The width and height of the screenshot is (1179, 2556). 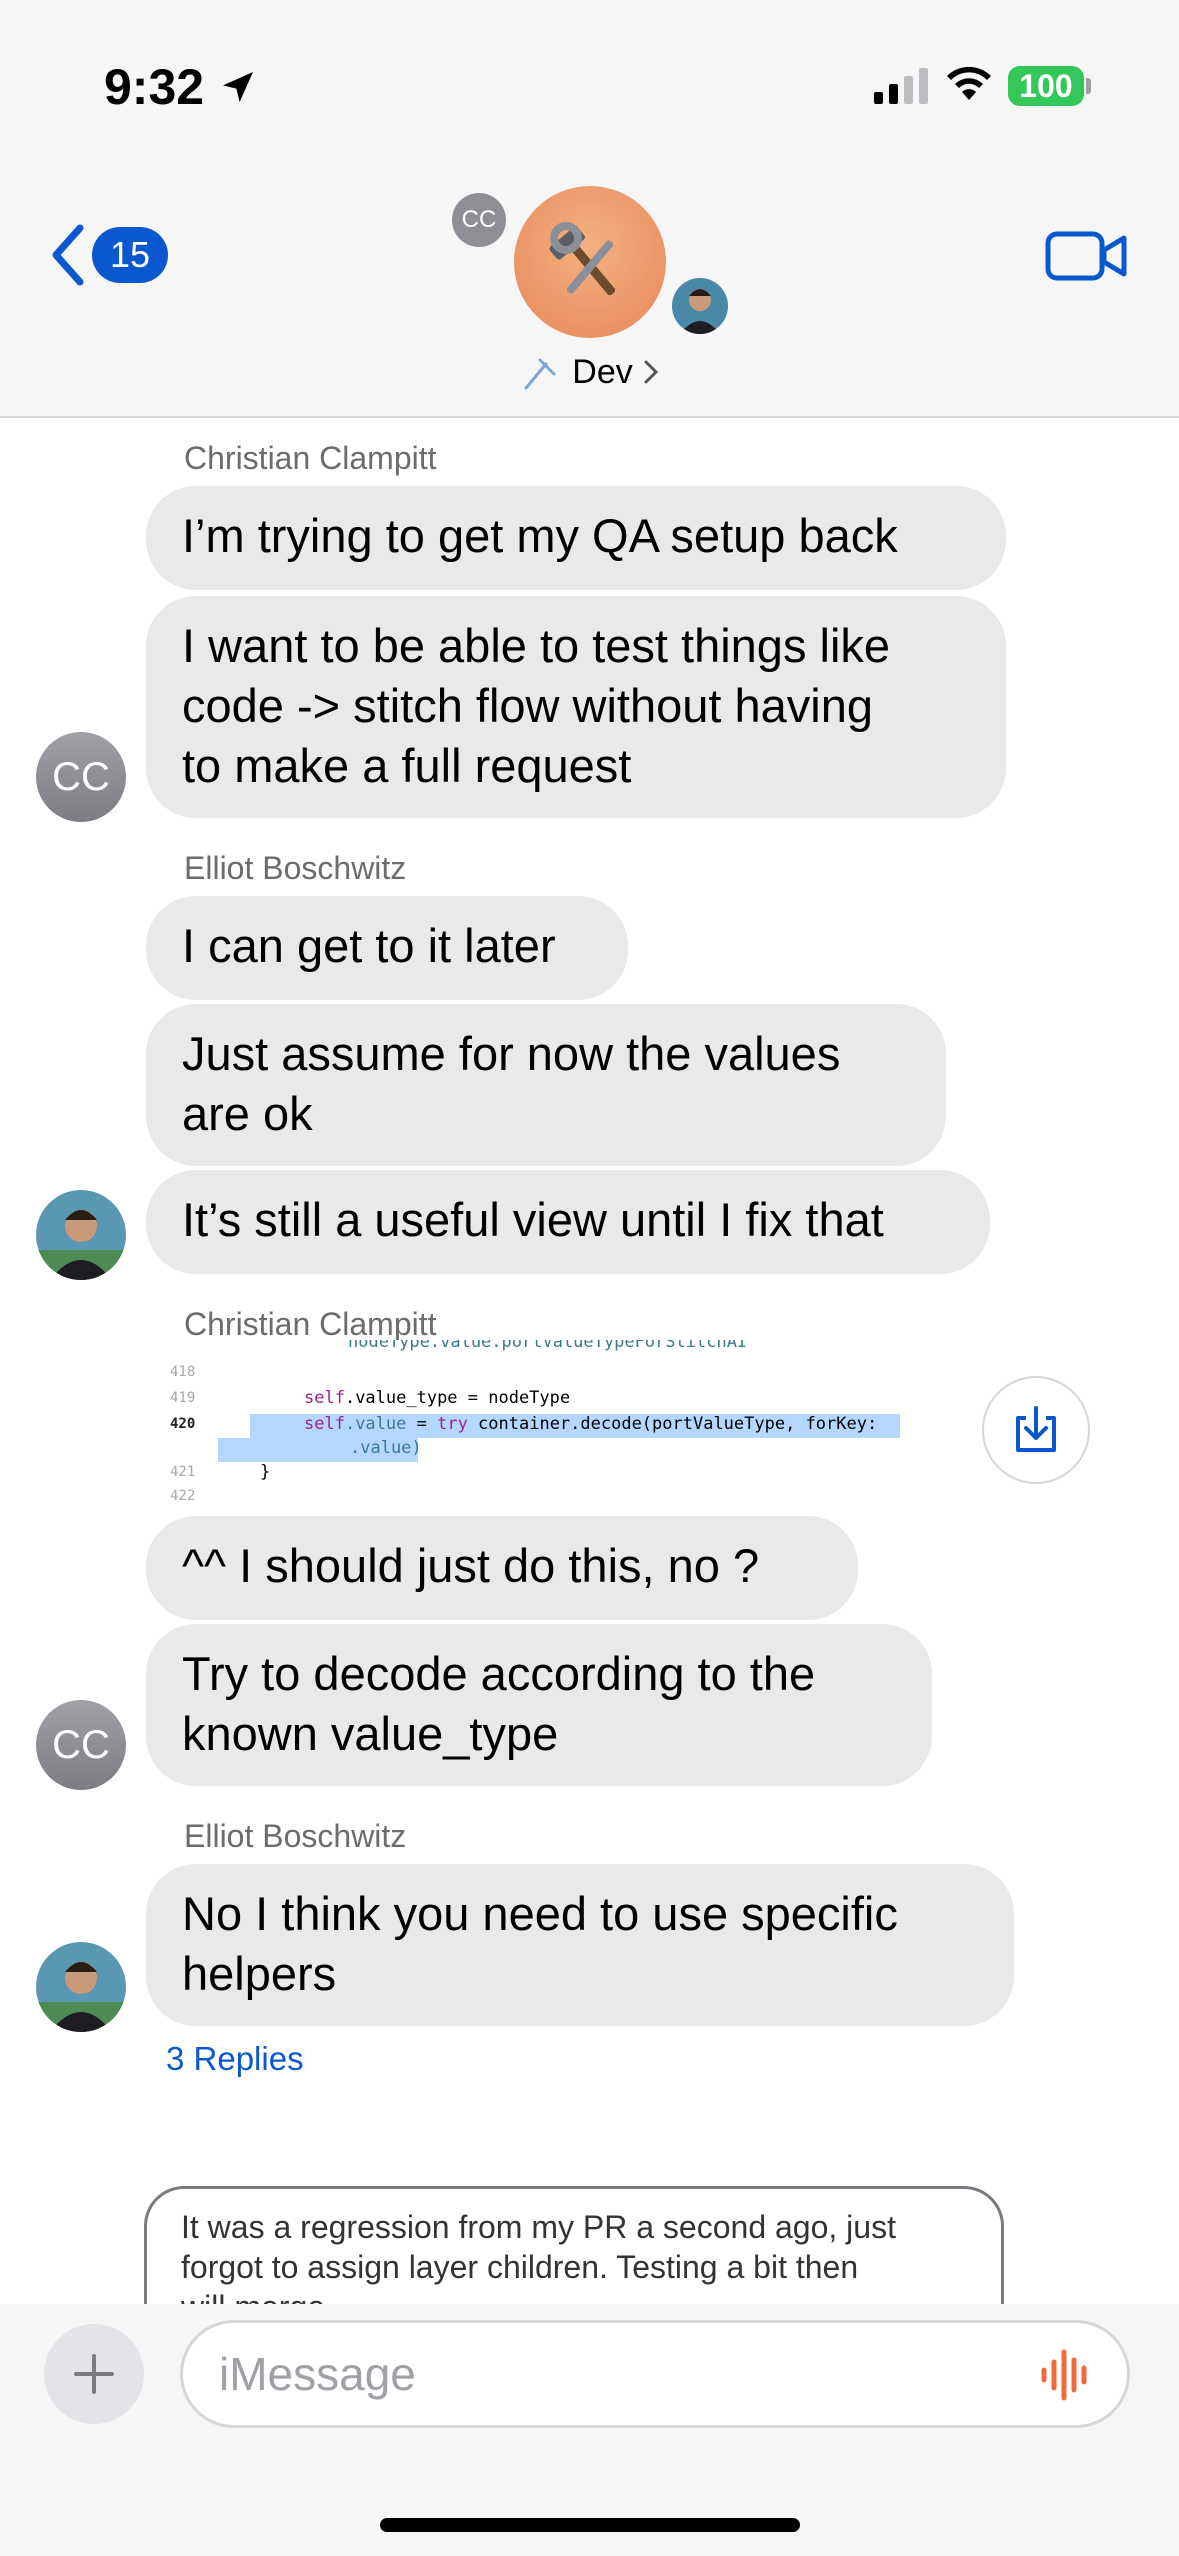 I want to click on group-avatar, so click(x=590, y=262).